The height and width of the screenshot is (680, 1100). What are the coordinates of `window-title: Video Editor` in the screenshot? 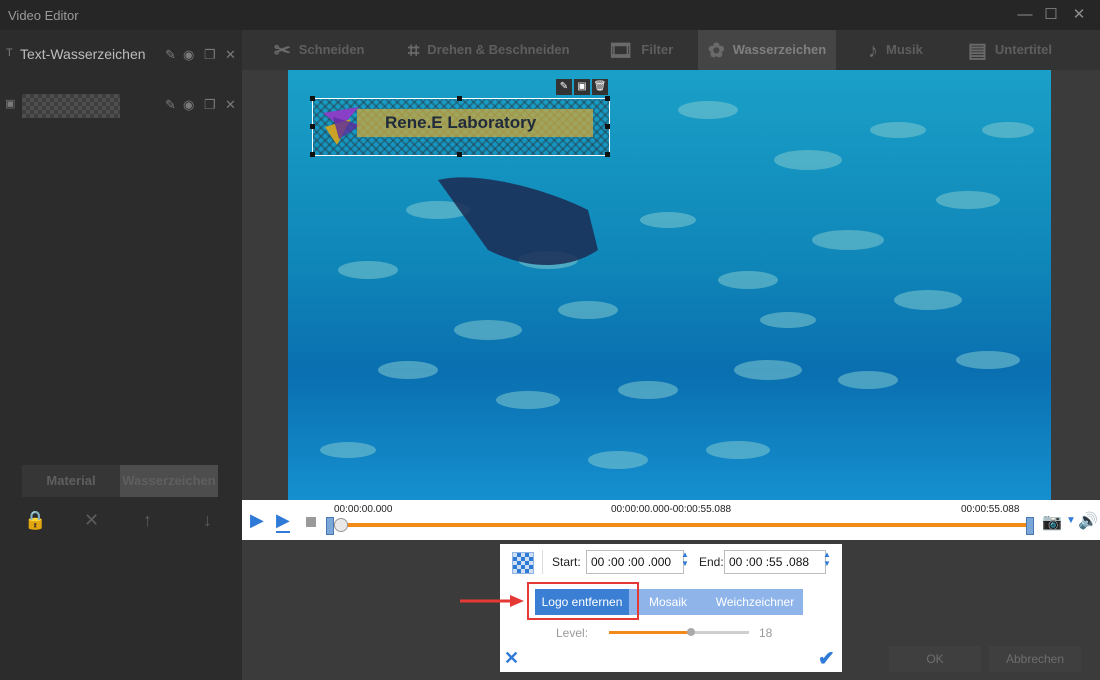 It's located at (43, 15).